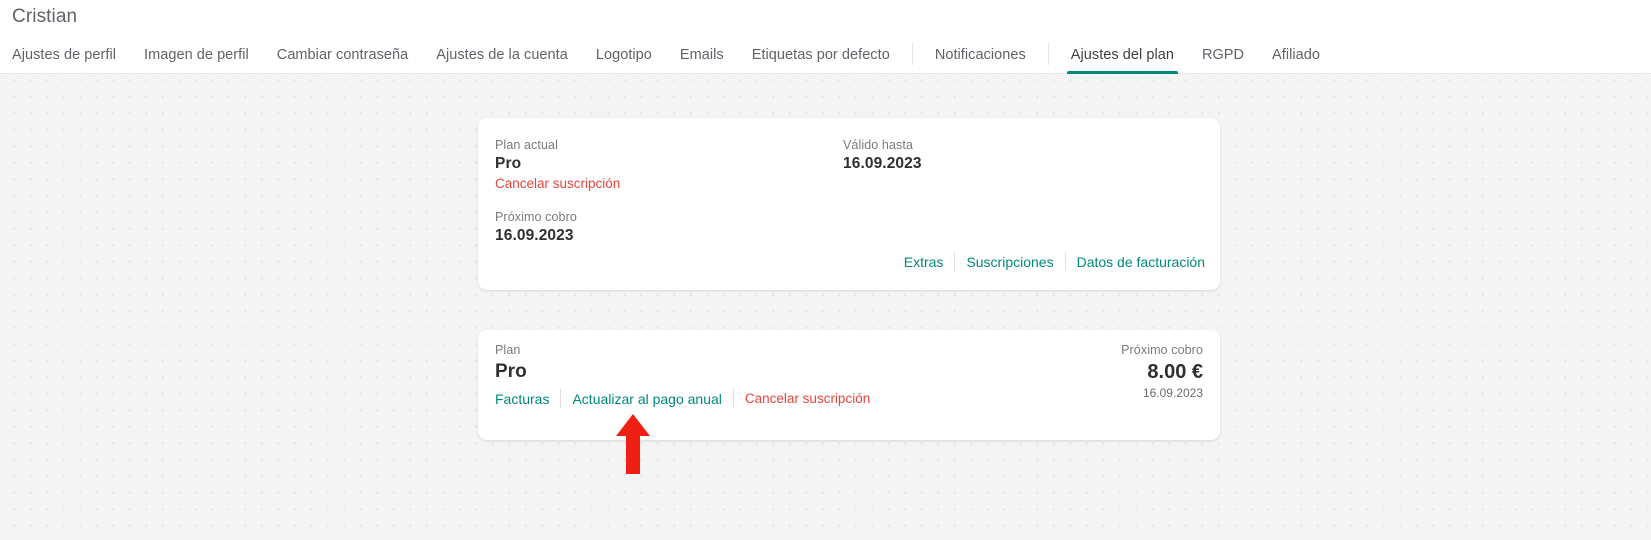 This screenshot has height=540, width=1651. I want to click on page-title: Cristian, so click(45, 16).